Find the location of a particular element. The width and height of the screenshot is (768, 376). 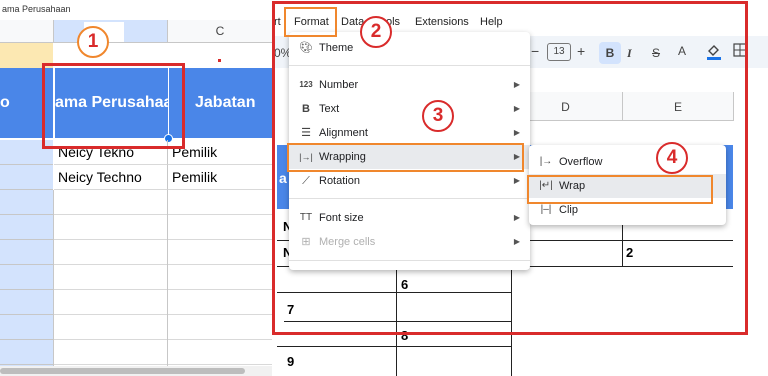

red-highlight-header-cell is located at coordinates (113, 106).